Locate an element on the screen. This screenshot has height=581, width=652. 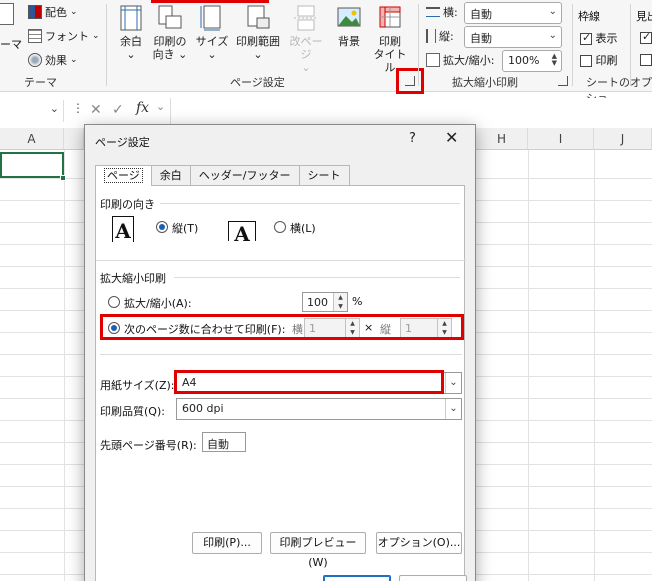
scale-spinner: 100% ▲ ▼ is located at coordinates (532, 61).